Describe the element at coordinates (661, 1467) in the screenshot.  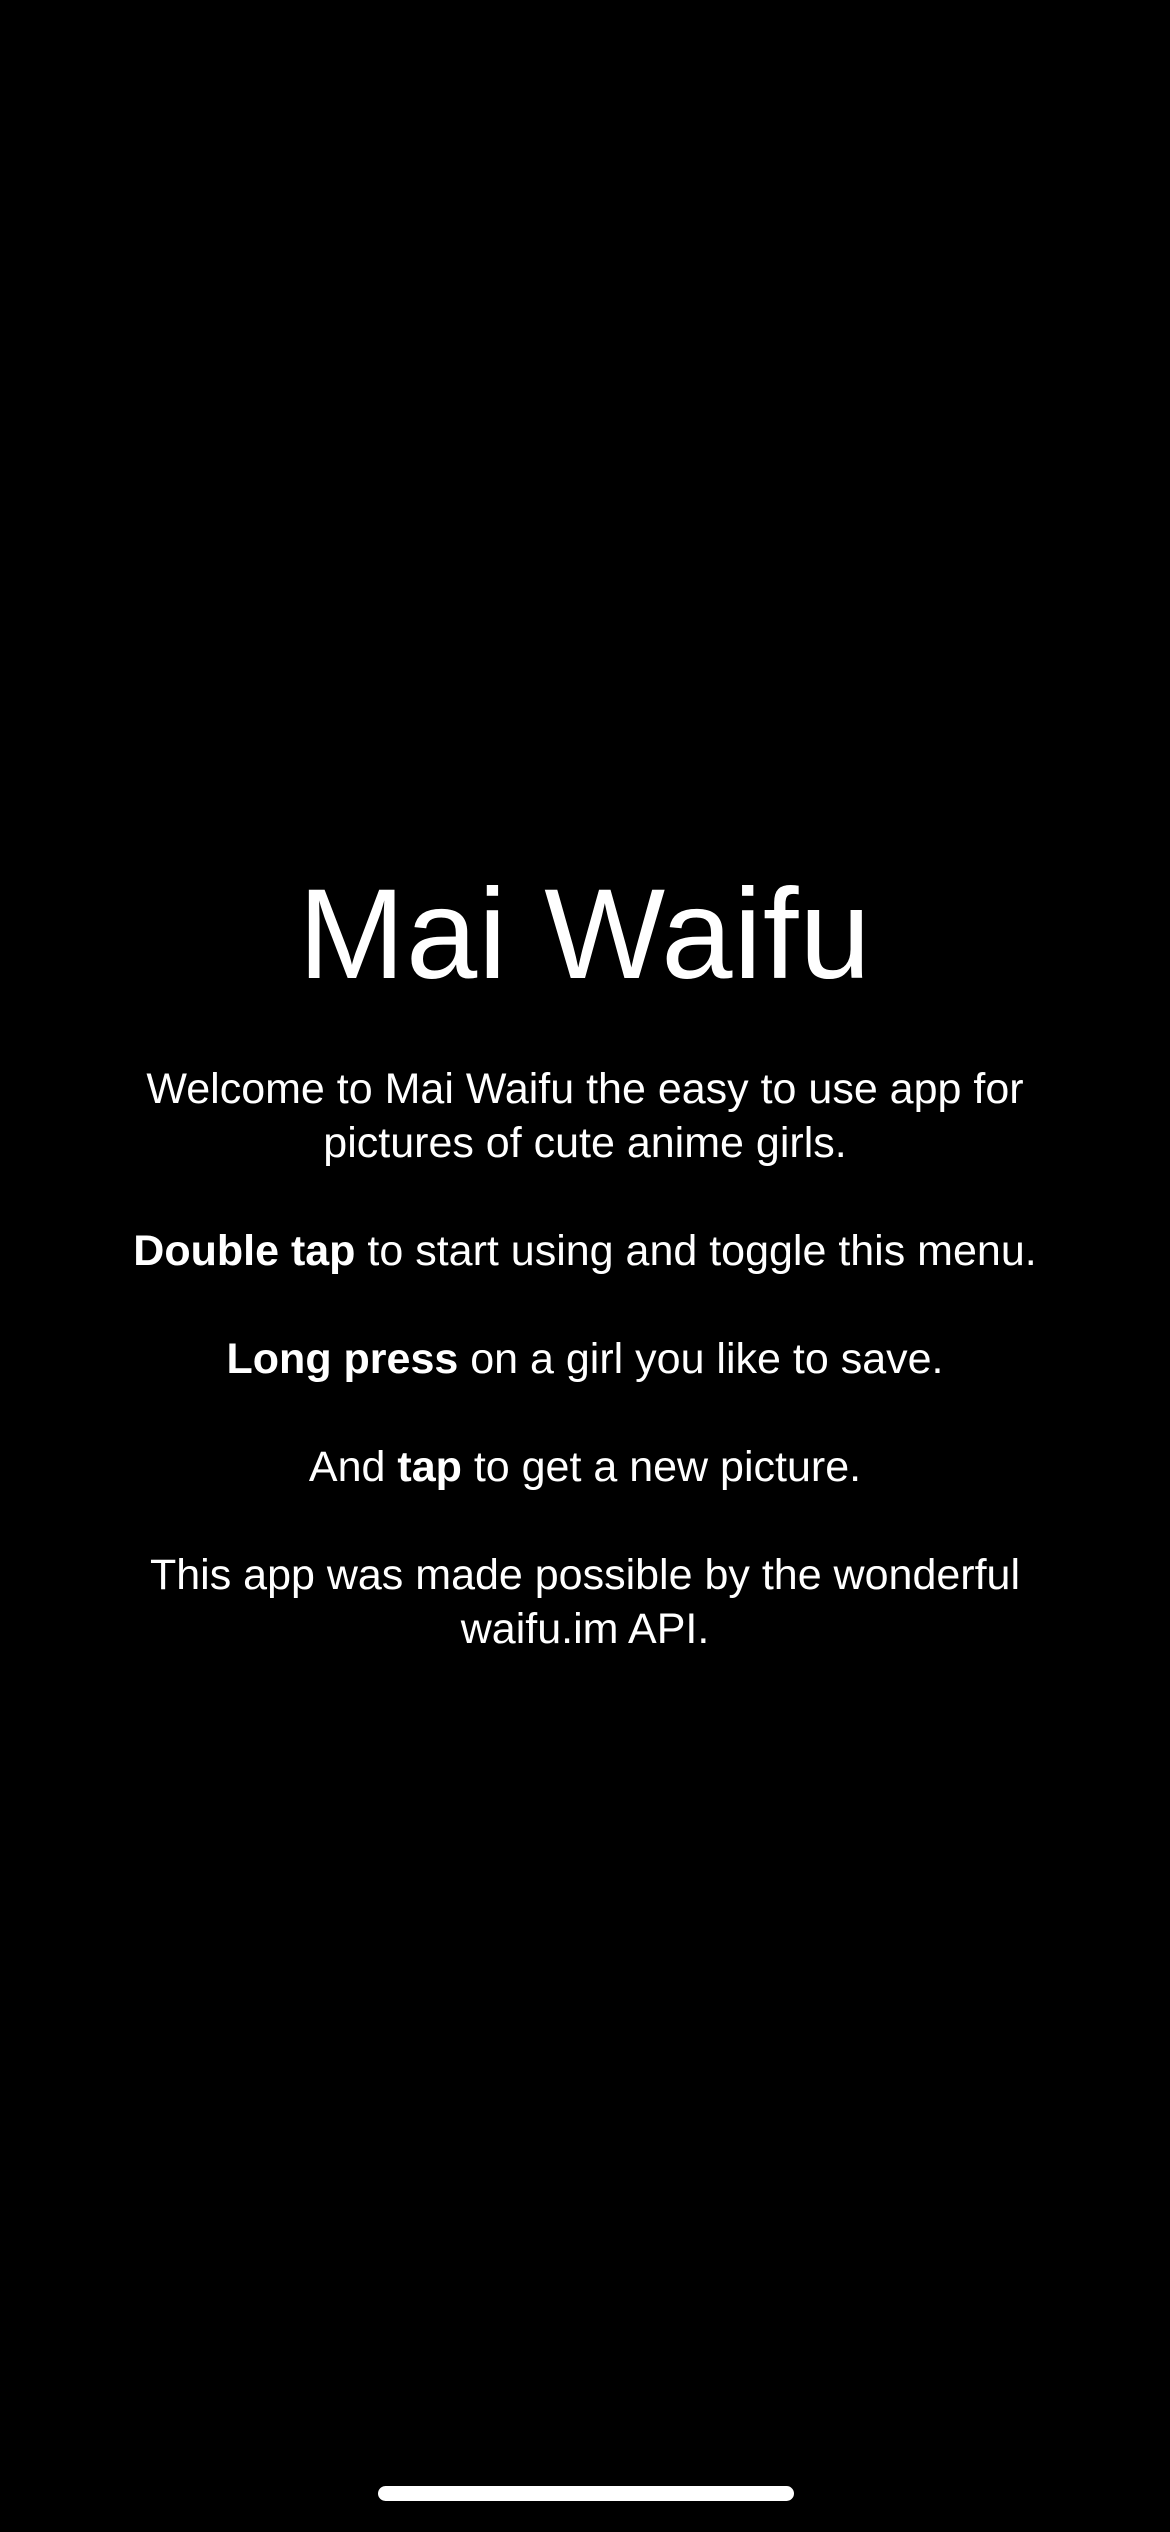
I see `tap-text: to get a new picture.` at that location.